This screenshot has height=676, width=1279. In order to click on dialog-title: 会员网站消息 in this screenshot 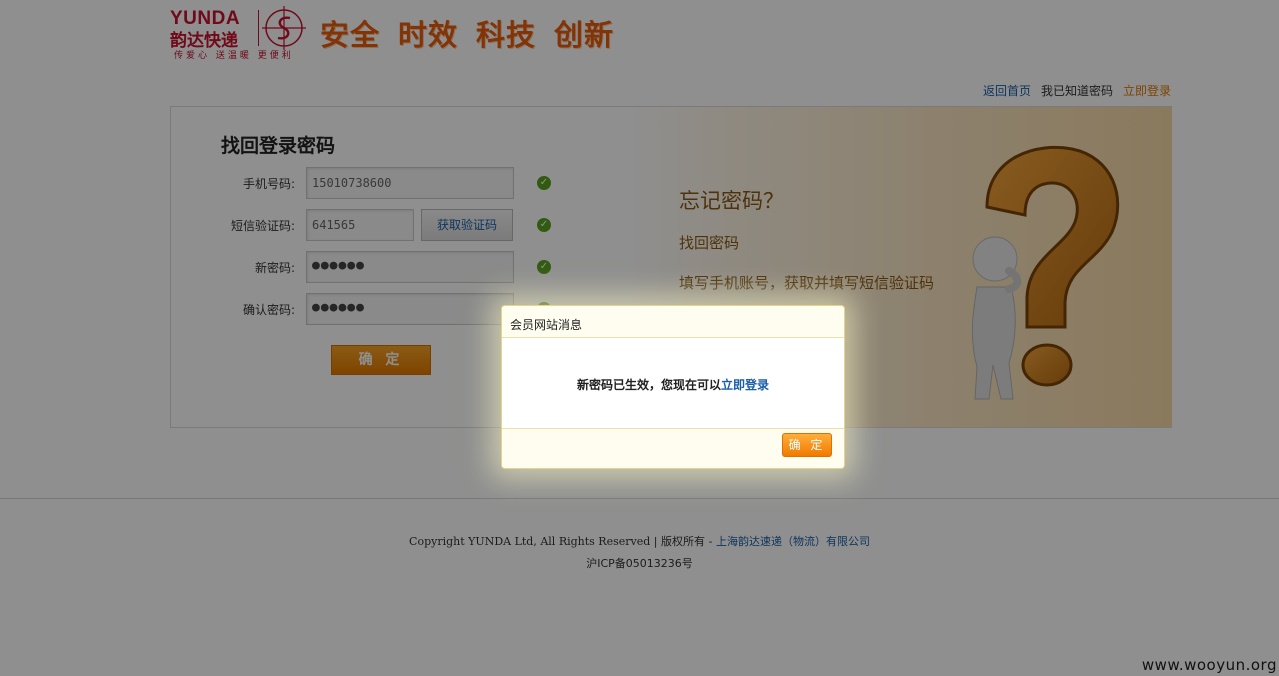, I will do `click(673, 322)`.